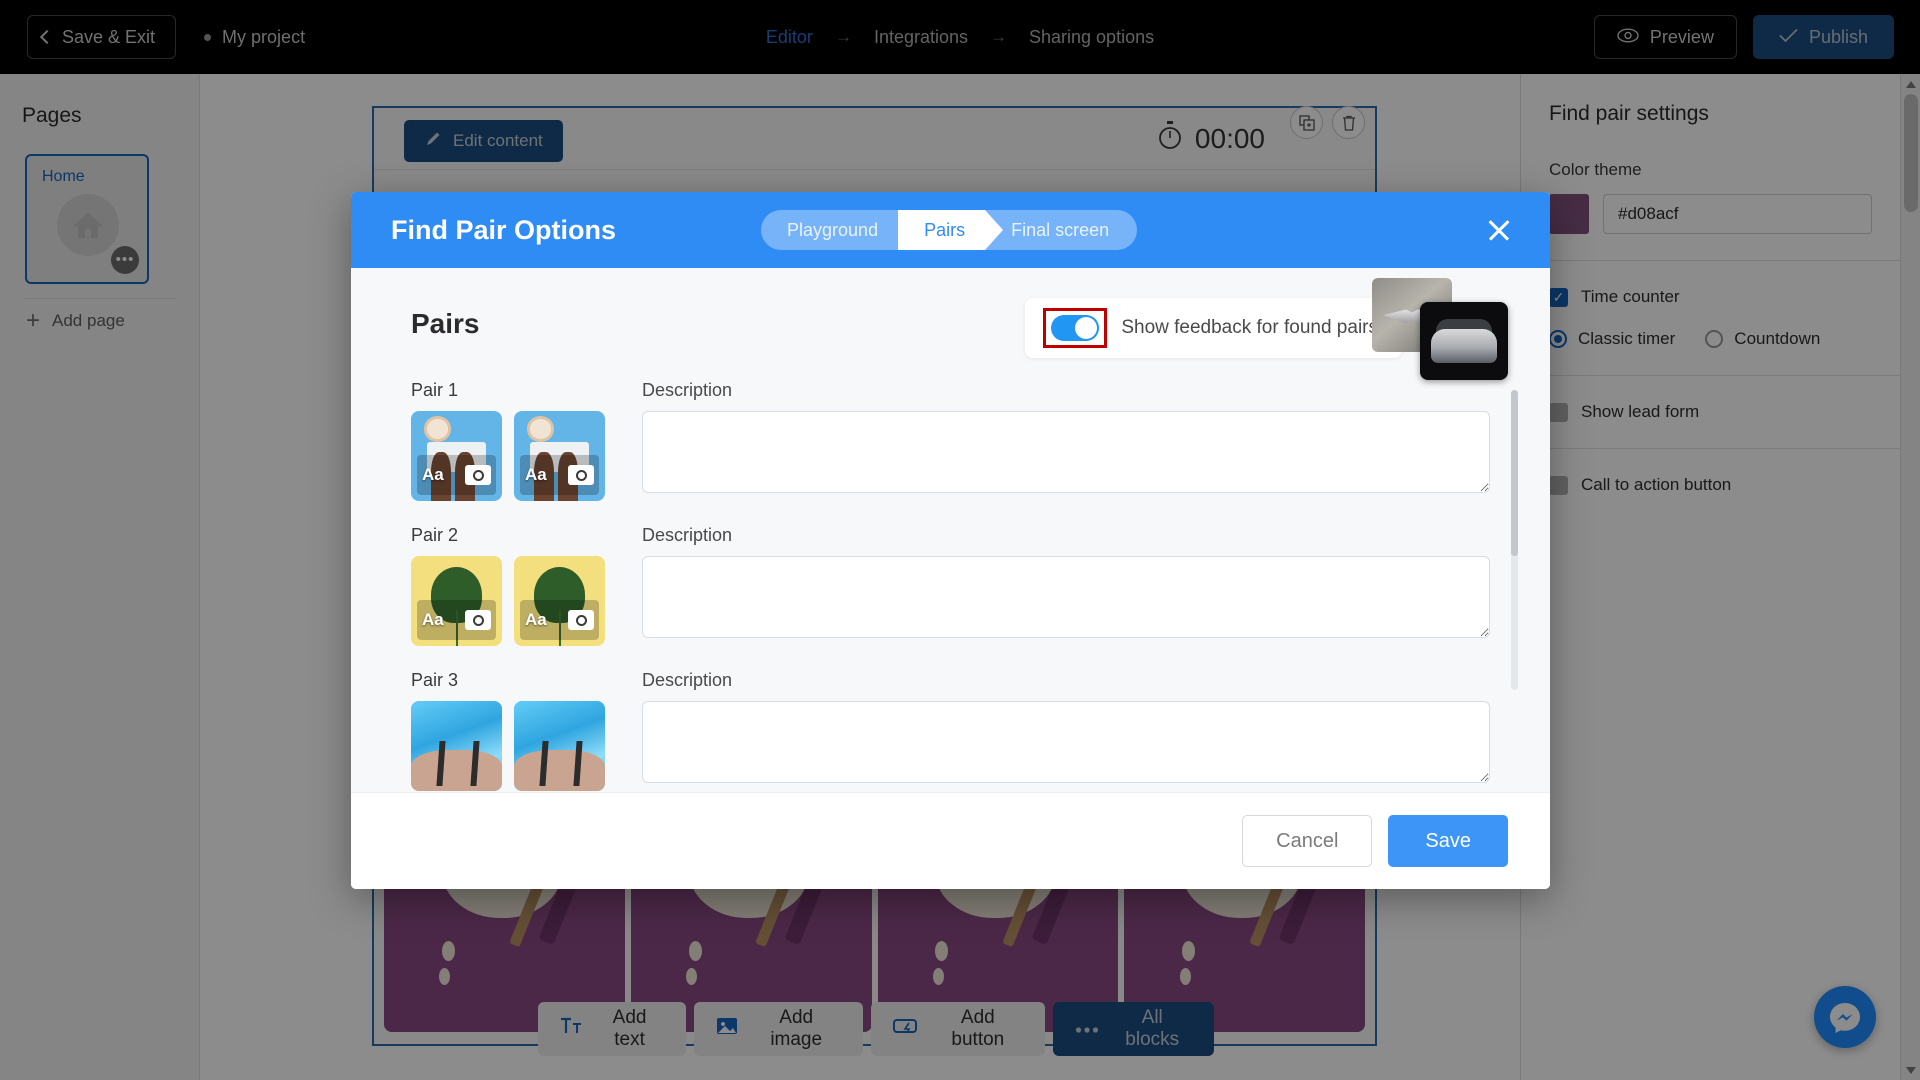 The width and height of the screenshot is (1920, 1080). Describe the element at coordinates (1086, 328) in the screenshot. I see `toggle-knob` at that location.